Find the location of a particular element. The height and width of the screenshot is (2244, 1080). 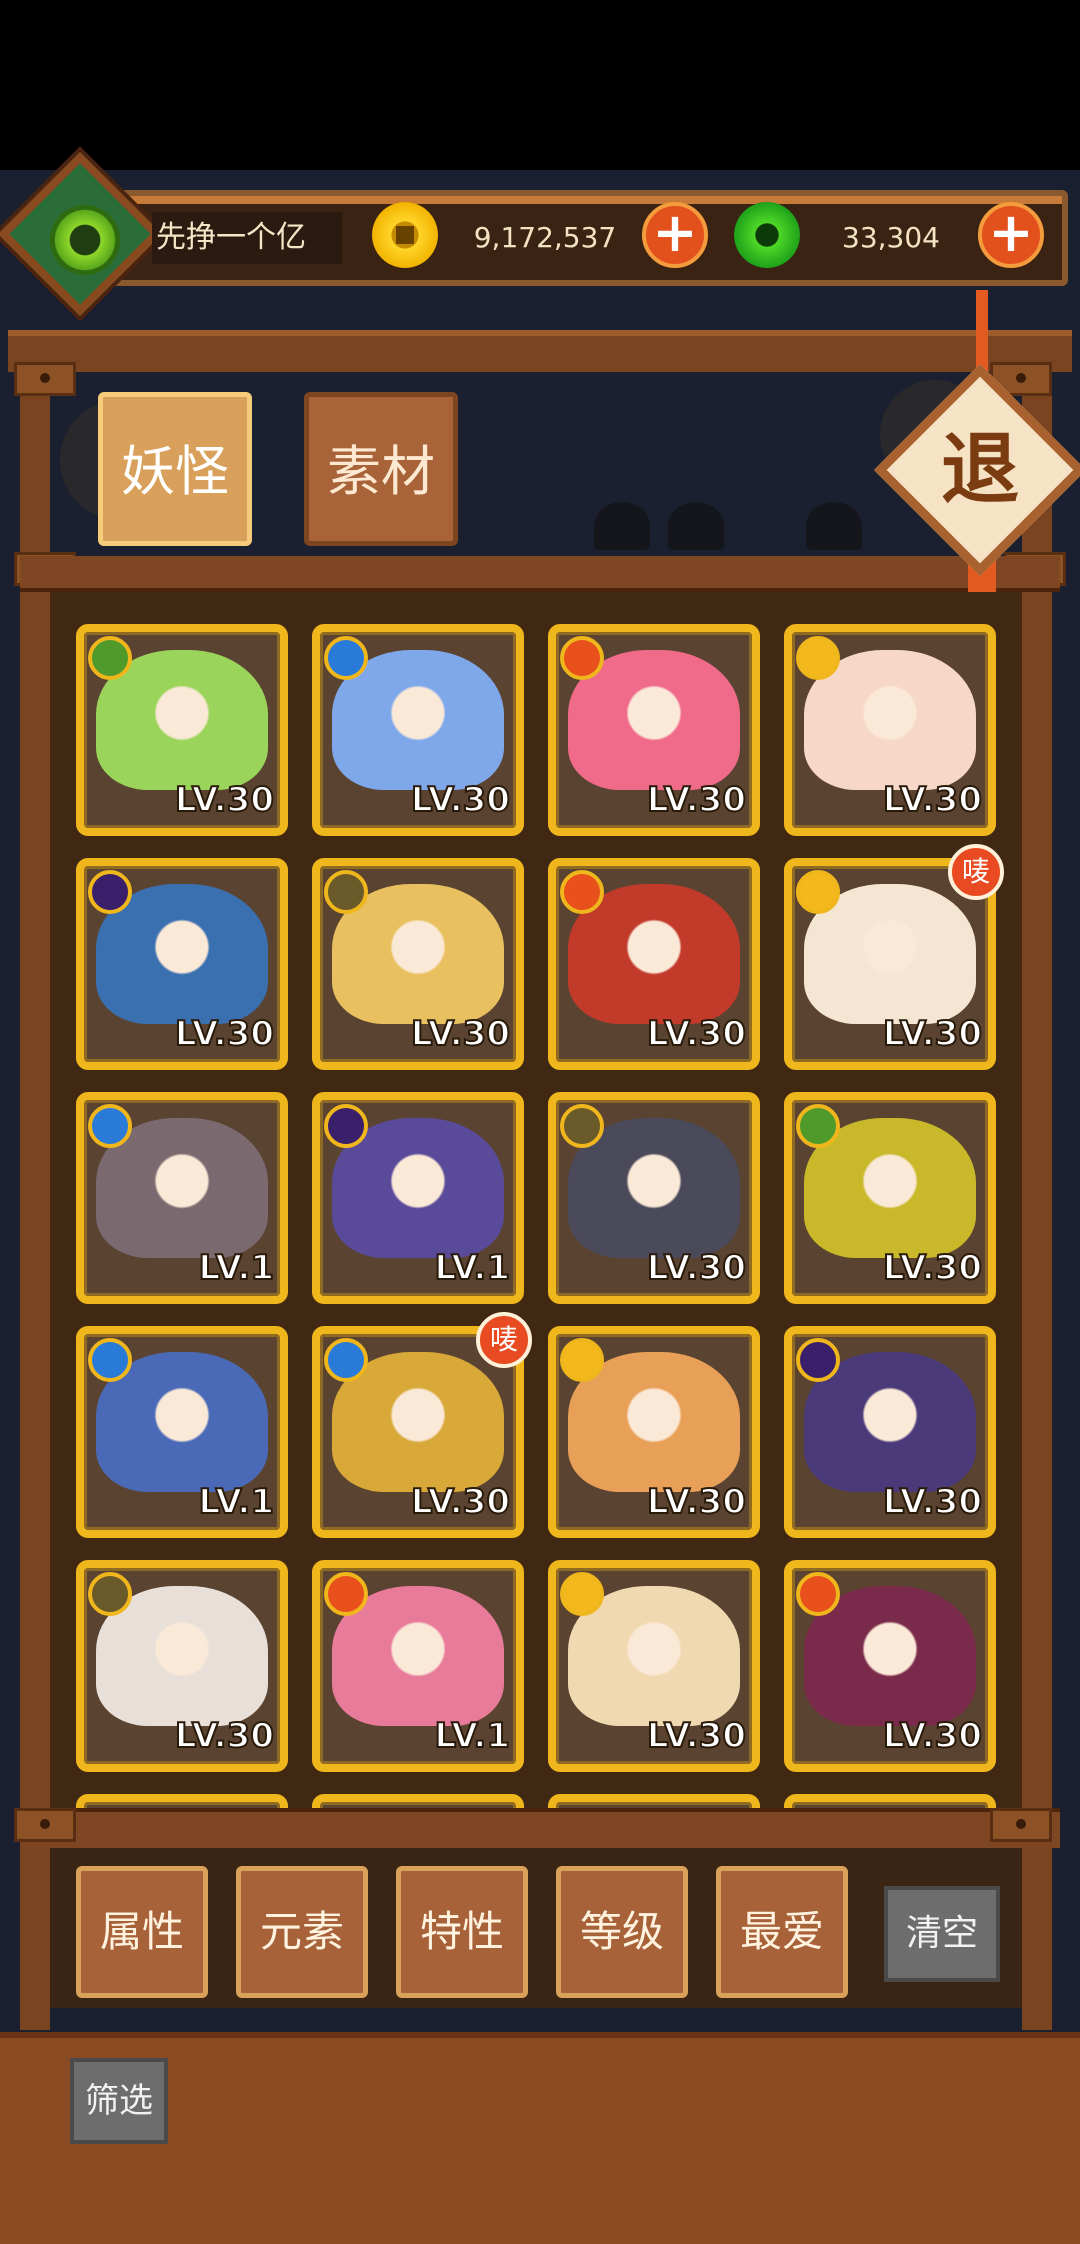

filter-favorite-button: 最爱 is located at coordinates (782, 1932).